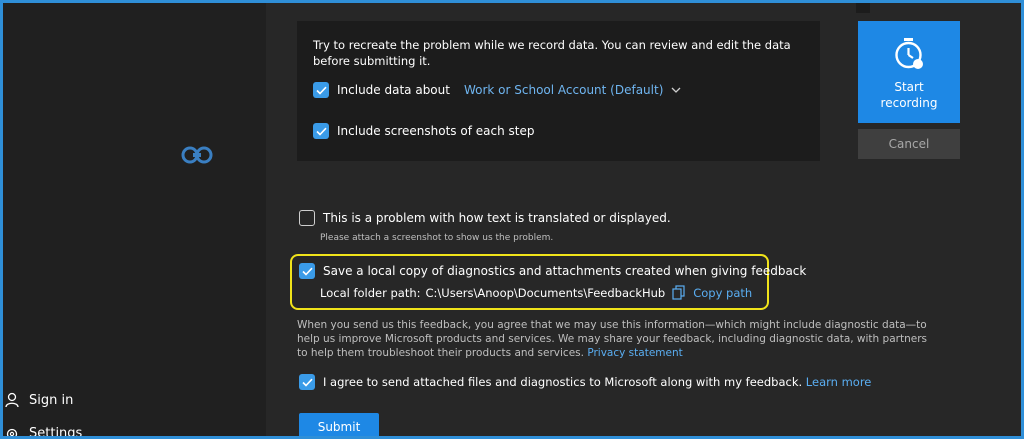  I want to click on copy-path-label: Copy path, so click(723, 292).